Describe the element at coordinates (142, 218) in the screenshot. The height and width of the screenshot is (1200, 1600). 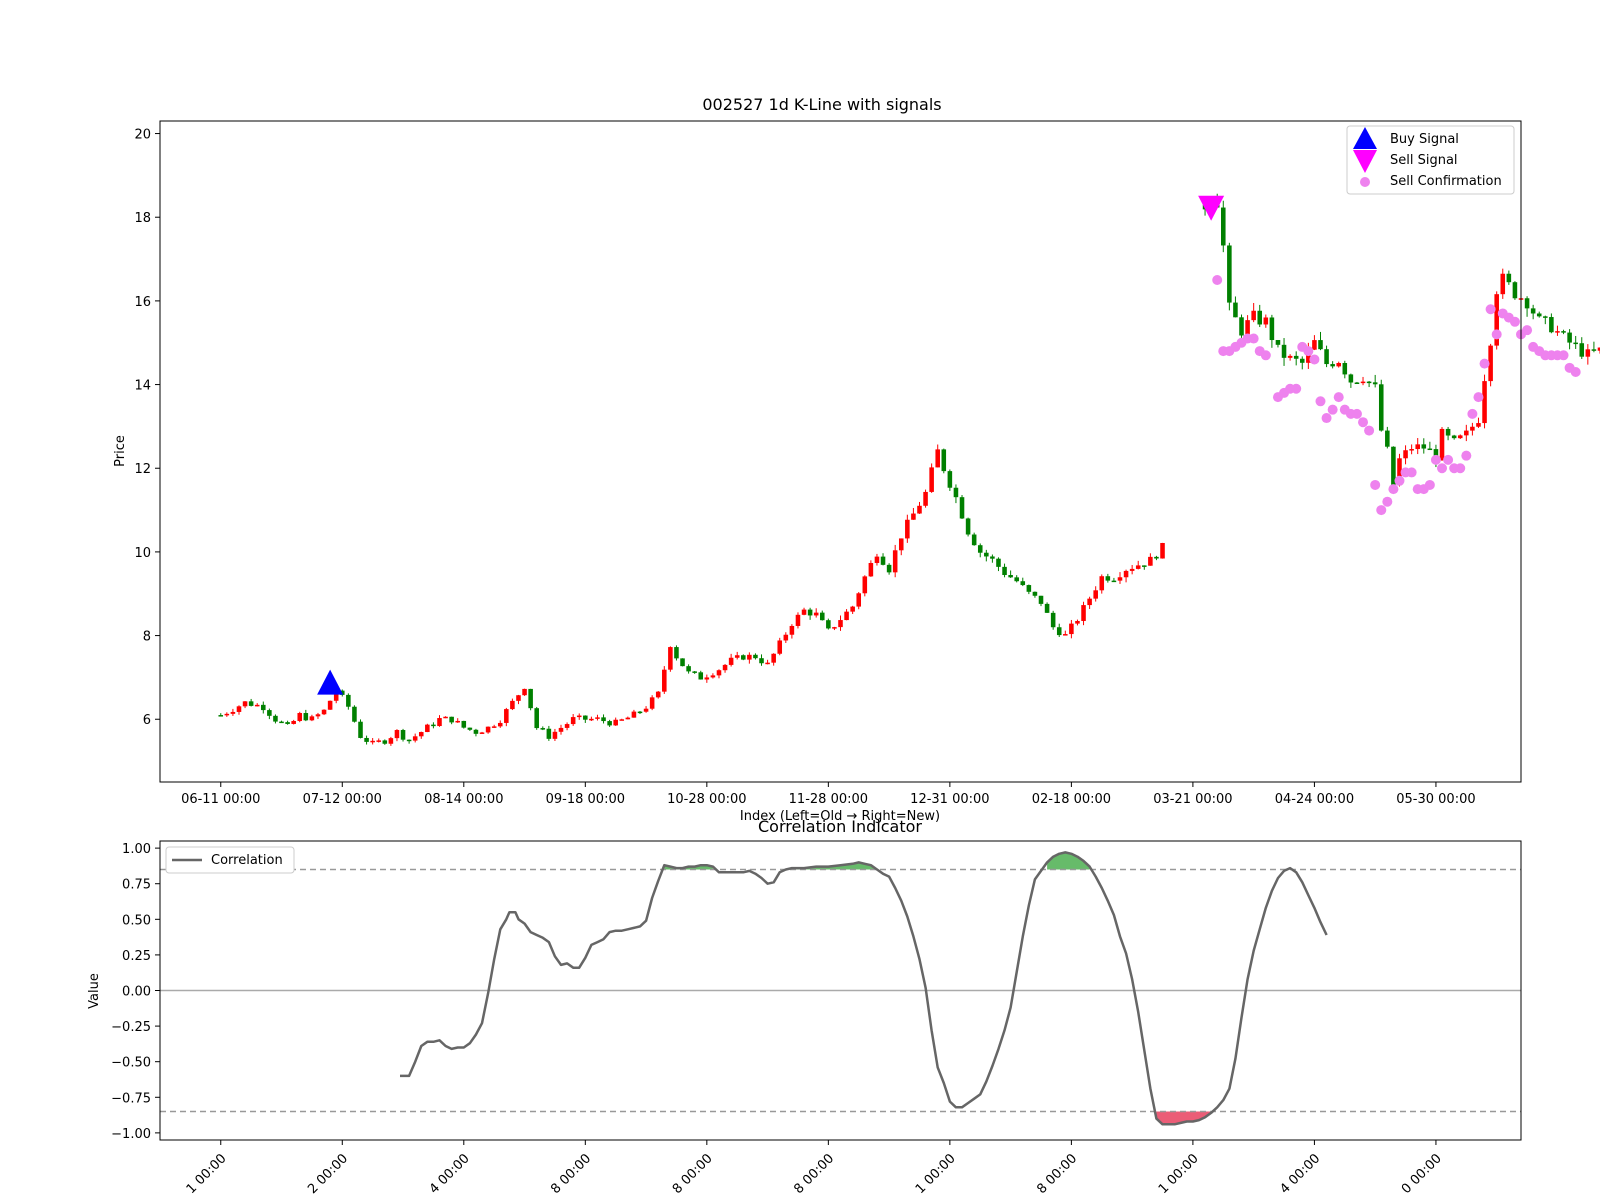
I see `kline-ytick-label: 18` at that location.